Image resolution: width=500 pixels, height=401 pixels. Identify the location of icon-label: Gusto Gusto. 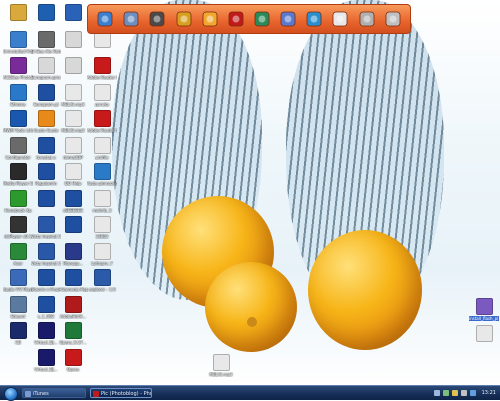
(46, 130).